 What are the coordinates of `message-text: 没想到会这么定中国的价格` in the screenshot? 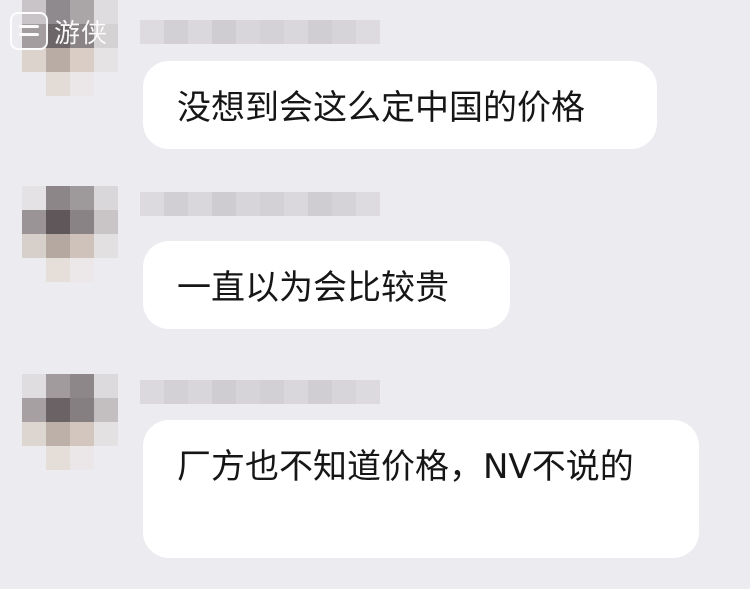 It's located at (381, 108).